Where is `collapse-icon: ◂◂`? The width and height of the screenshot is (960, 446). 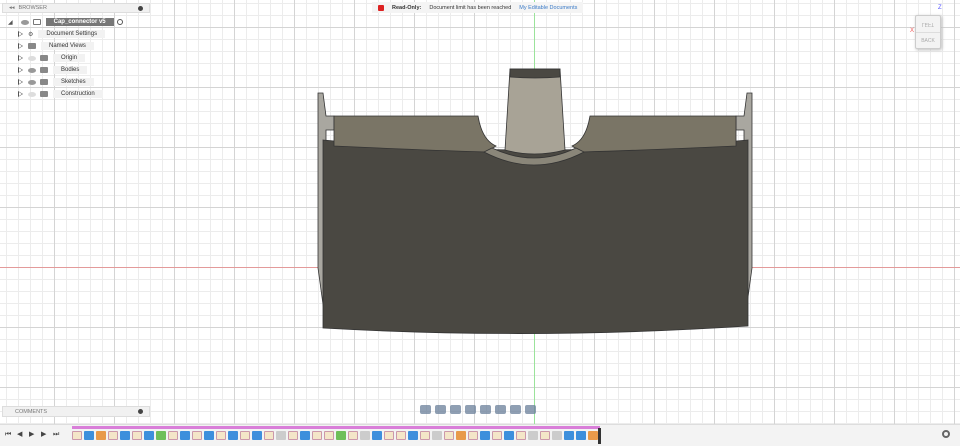
collapse-icon: ◂◂ is located at coordinates (12, 8).